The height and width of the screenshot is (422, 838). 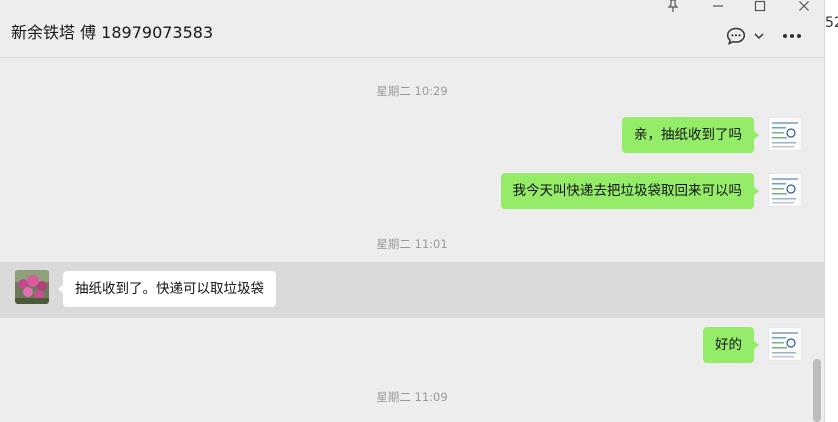 I want to click on message-bubble: 抽纸收到了。快递可以取垃圾袋, so click(x=167, y=289).